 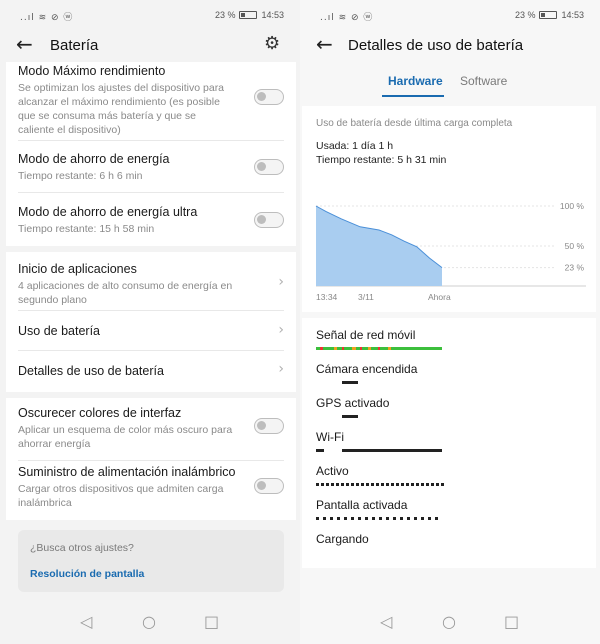 I want to click on toggle-ultra-power-saving, so click(x=269, y=220).